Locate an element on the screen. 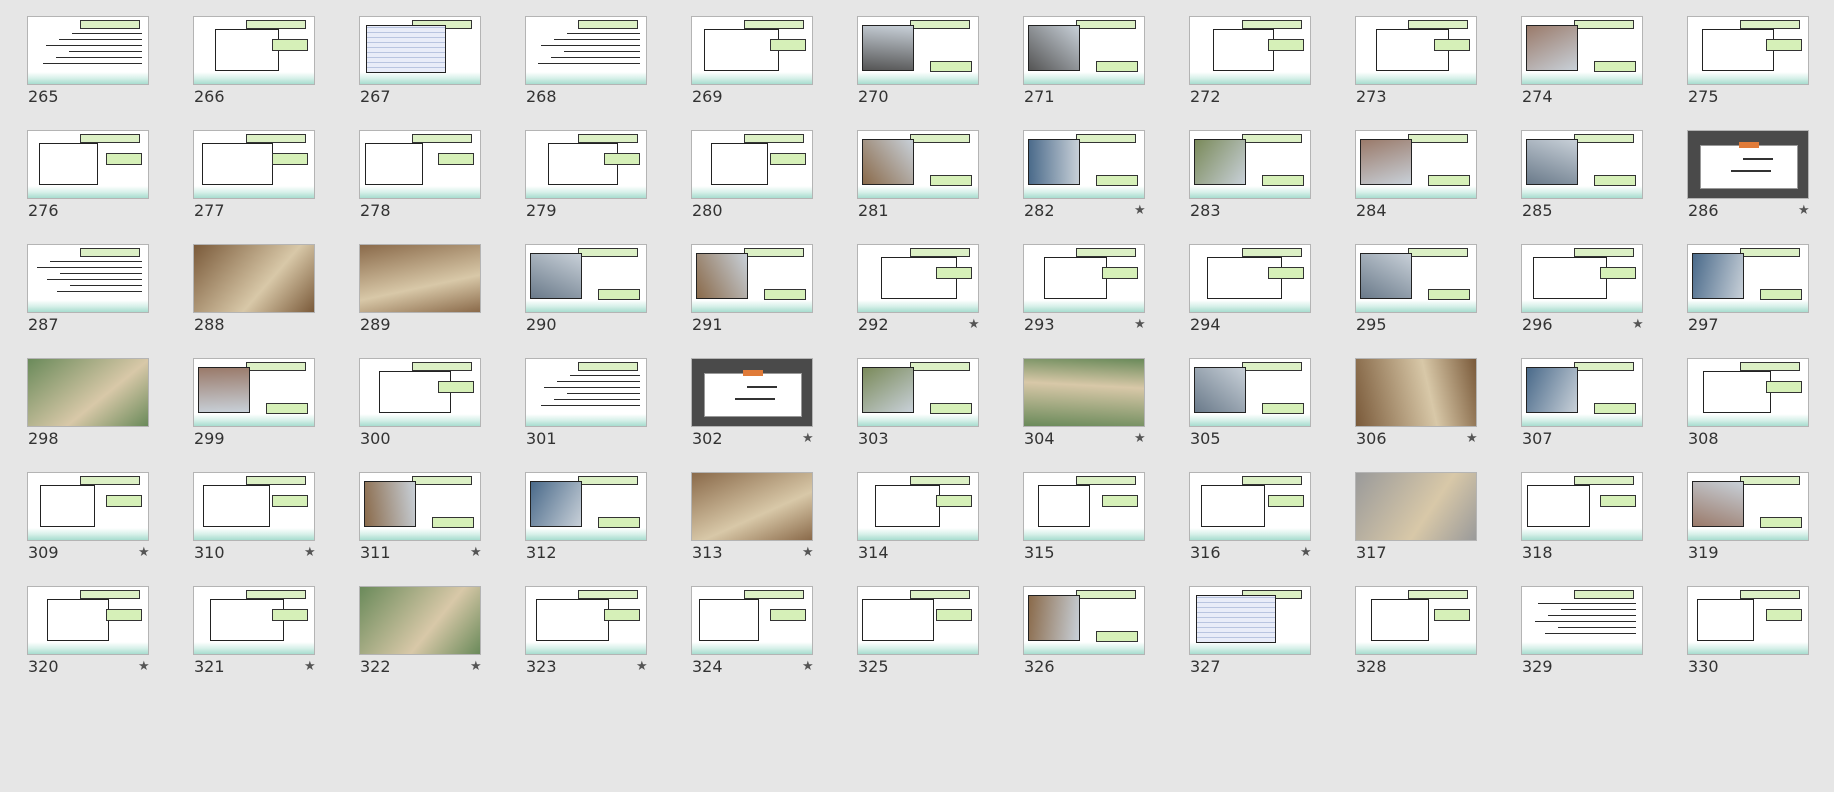 The height and width of the screenshot is (792, 1834). slide-thumbnail: 317 is located at coordinates (1411, 516).